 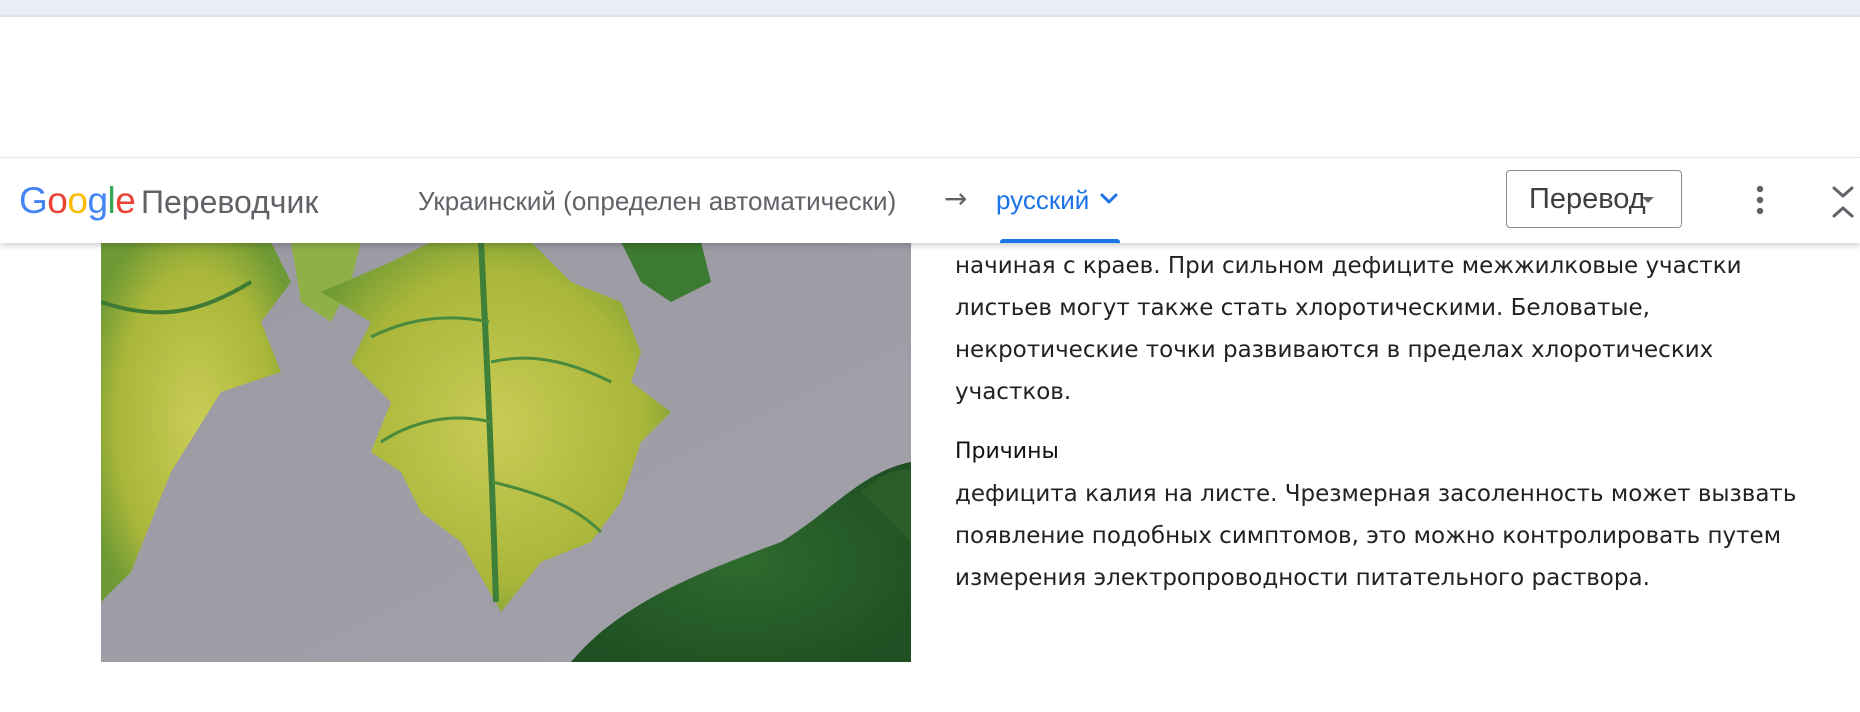 What do you see at coordinates (1109, 203) in the screenshot?
I see `chevron-down-icon` at bounding box center [1109, 203].